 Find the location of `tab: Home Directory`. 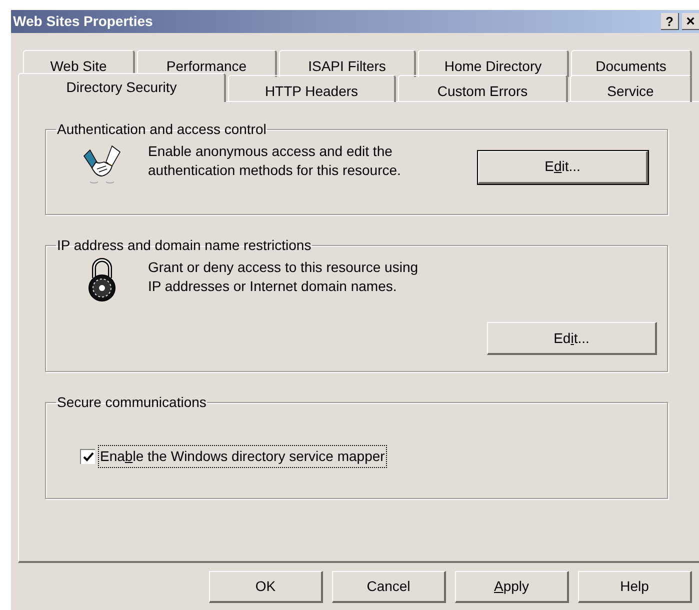

tab: Home Directory is located at coordinates (493, 63).